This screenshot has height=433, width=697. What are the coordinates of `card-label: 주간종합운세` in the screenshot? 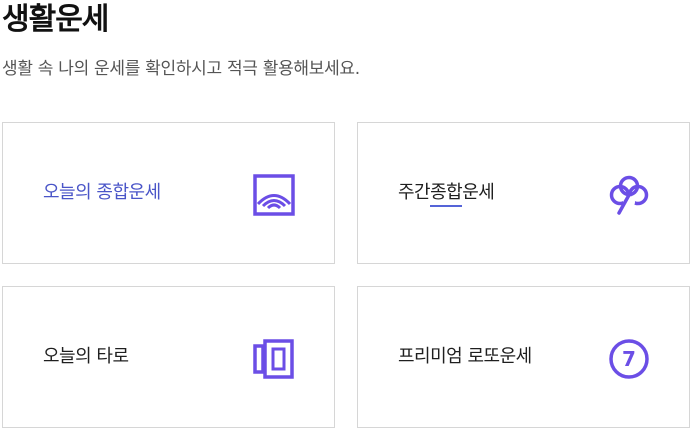 It's located at (446, 194).